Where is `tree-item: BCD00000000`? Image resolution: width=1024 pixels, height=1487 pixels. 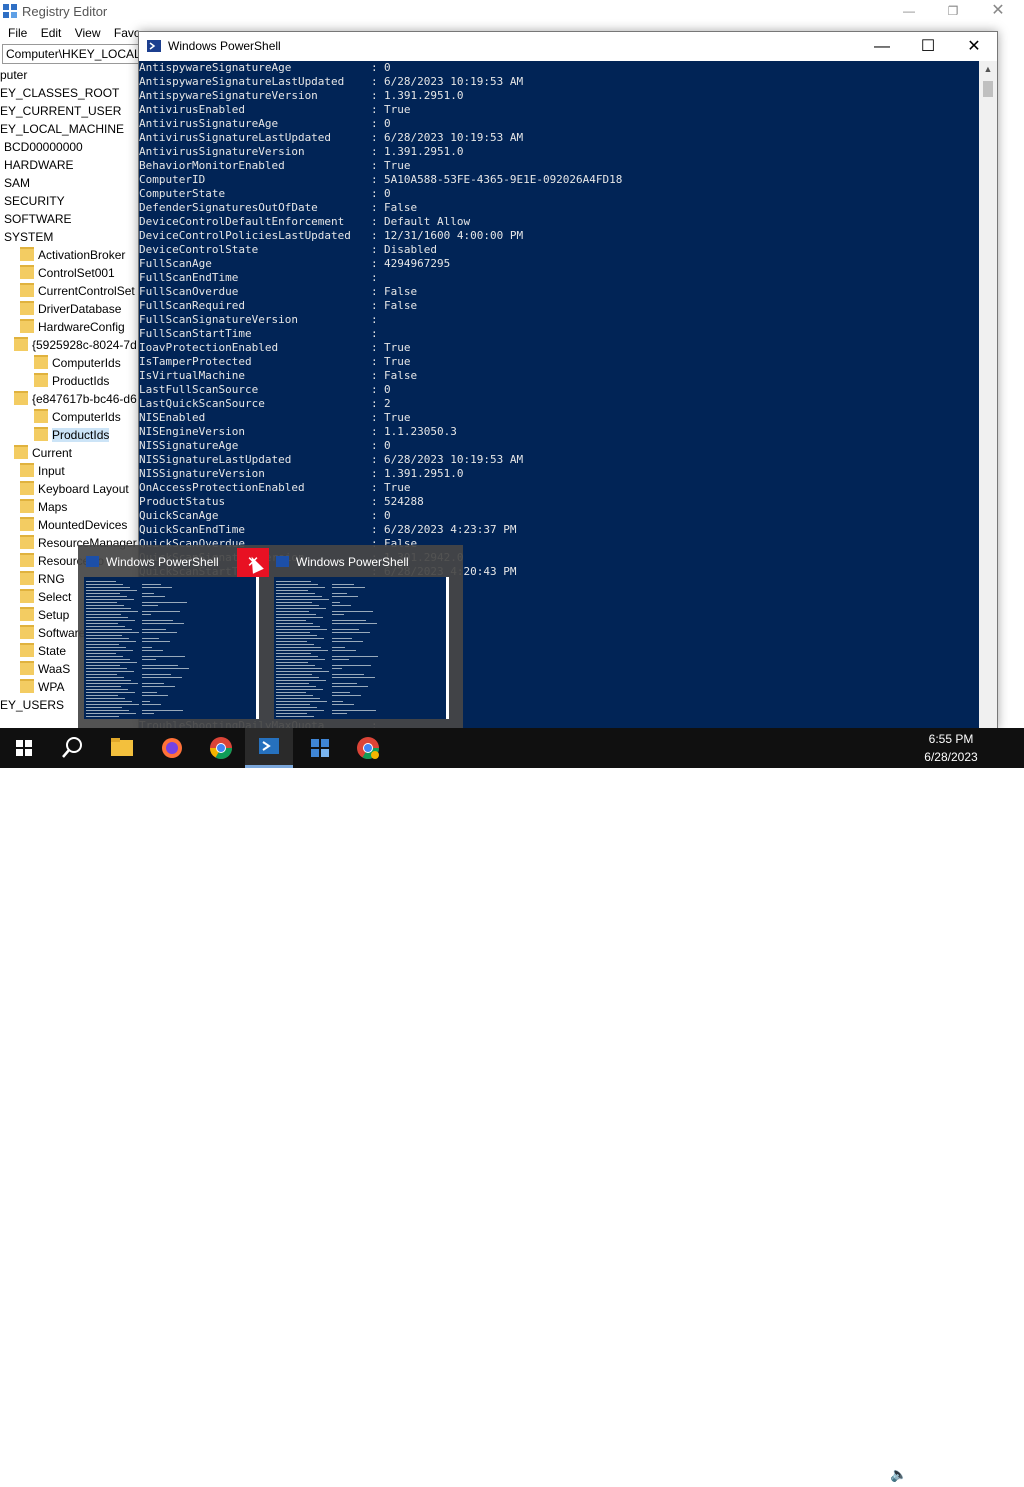 tree-item: BCD00000000 is located at coordinates (43, 147).